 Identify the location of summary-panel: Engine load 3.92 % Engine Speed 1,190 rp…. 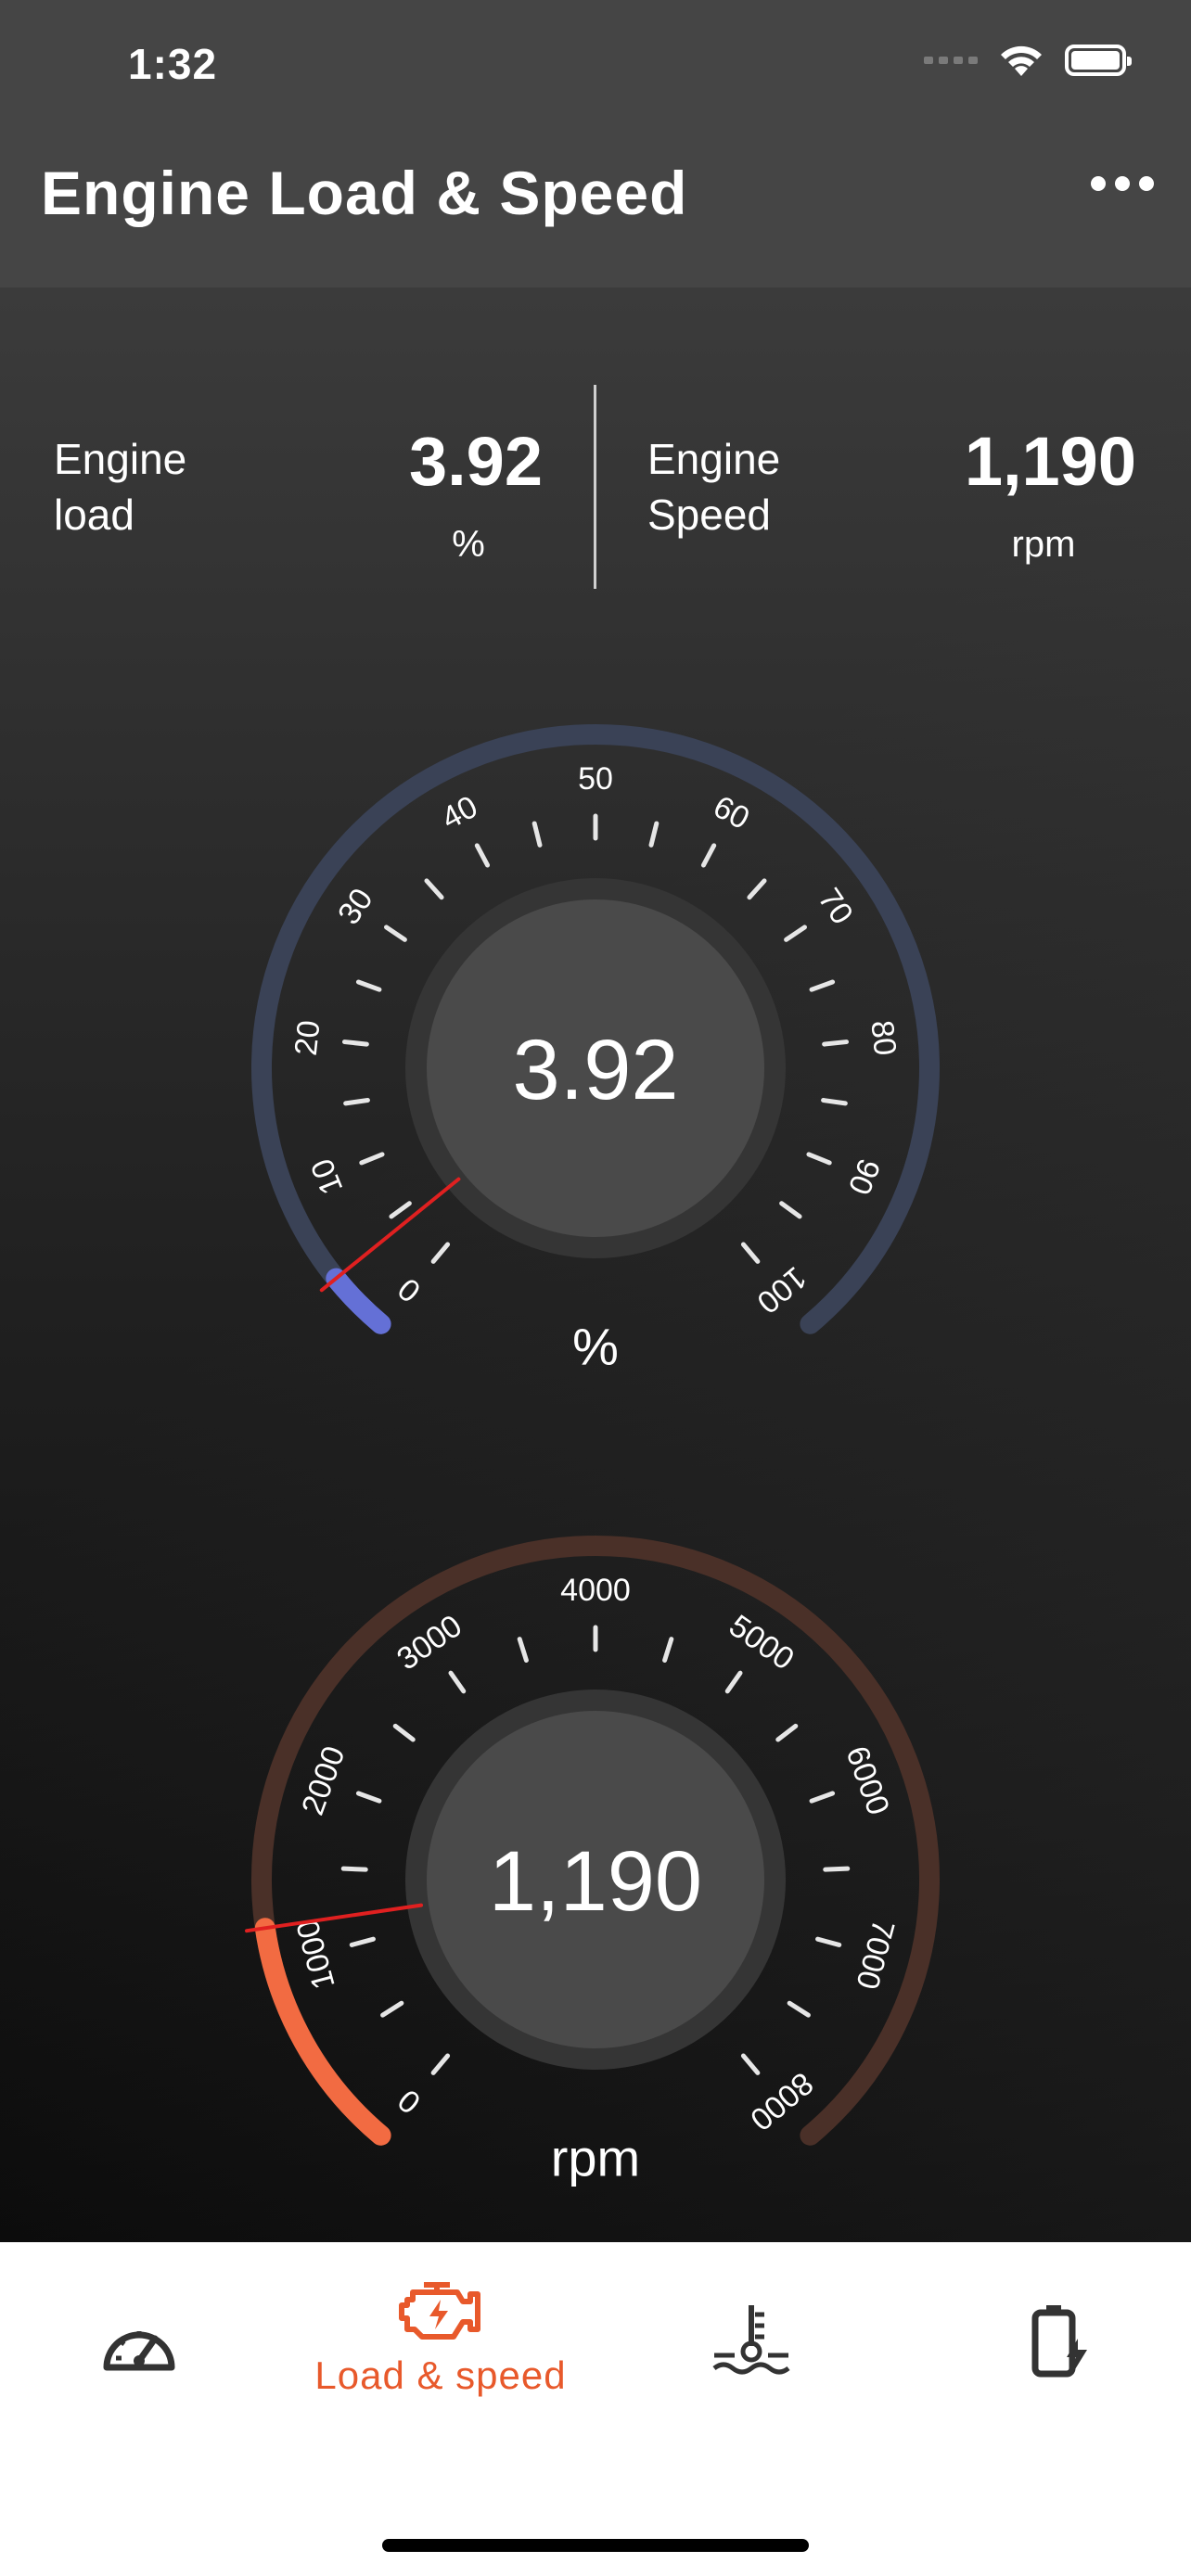
(595, 489).